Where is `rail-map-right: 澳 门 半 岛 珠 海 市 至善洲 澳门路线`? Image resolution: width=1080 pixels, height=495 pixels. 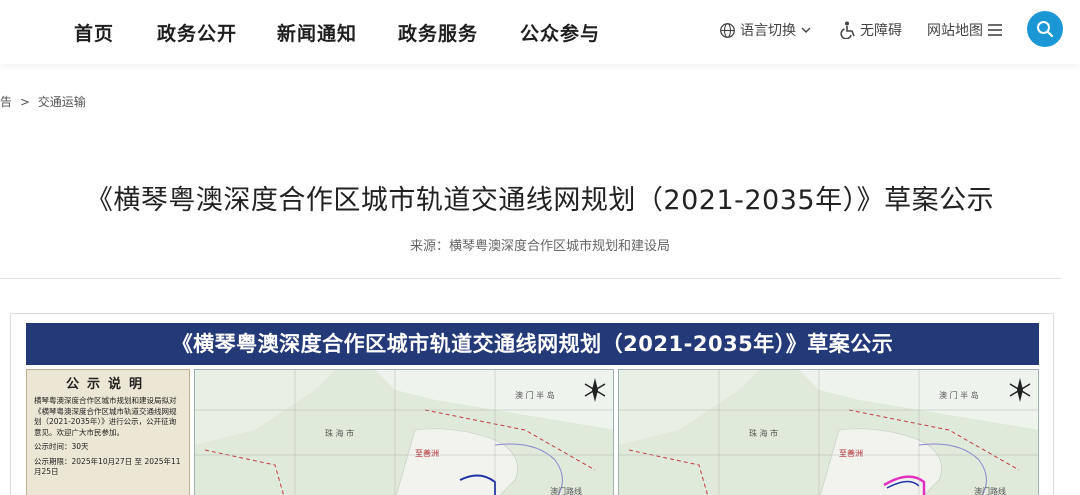 rail-map-right: 澳 门 半 岛 珠 海 市 至善洲 澳门路线 is located at coordinates (828, 432).